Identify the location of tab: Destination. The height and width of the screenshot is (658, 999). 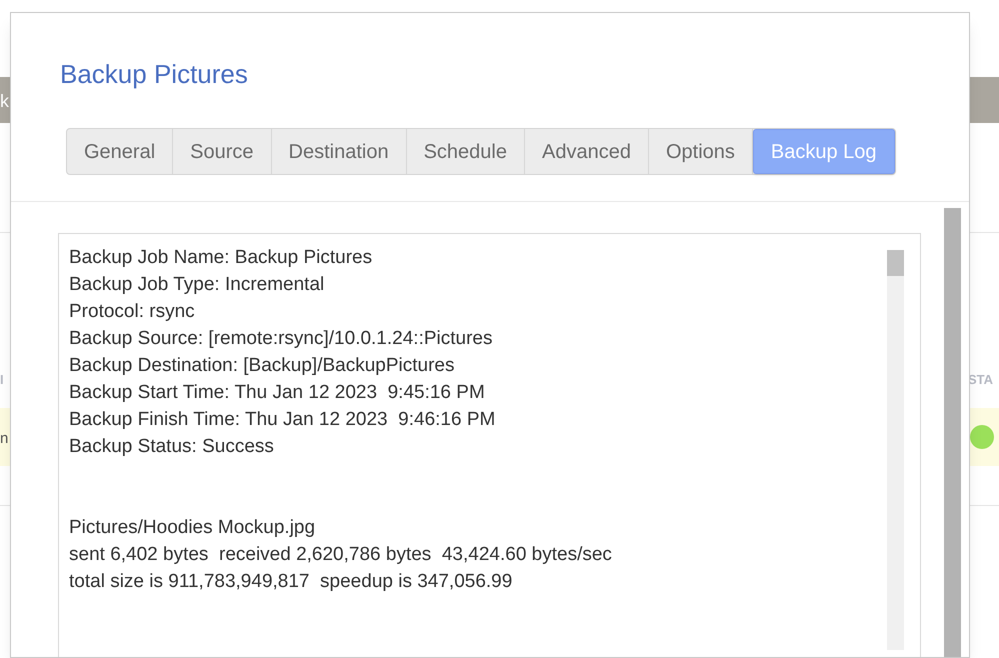
(339, 151).